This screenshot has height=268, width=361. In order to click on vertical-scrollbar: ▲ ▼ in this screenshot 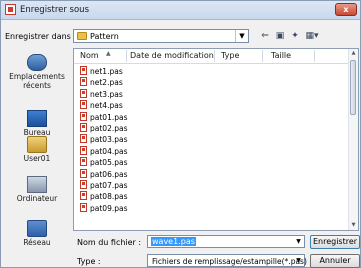, I will do `click(353, 139)`.